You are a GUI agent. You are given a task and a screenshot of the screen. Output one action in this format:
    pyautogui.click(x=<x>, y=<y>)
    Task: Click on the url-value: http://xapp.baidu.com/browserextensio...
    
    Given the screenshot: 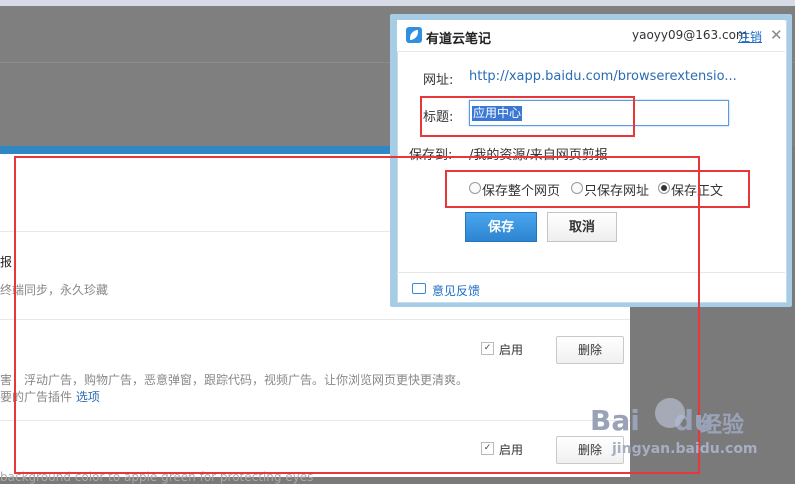 What is the action you would take?
    pyautogui.click(x=603, y=76)
    